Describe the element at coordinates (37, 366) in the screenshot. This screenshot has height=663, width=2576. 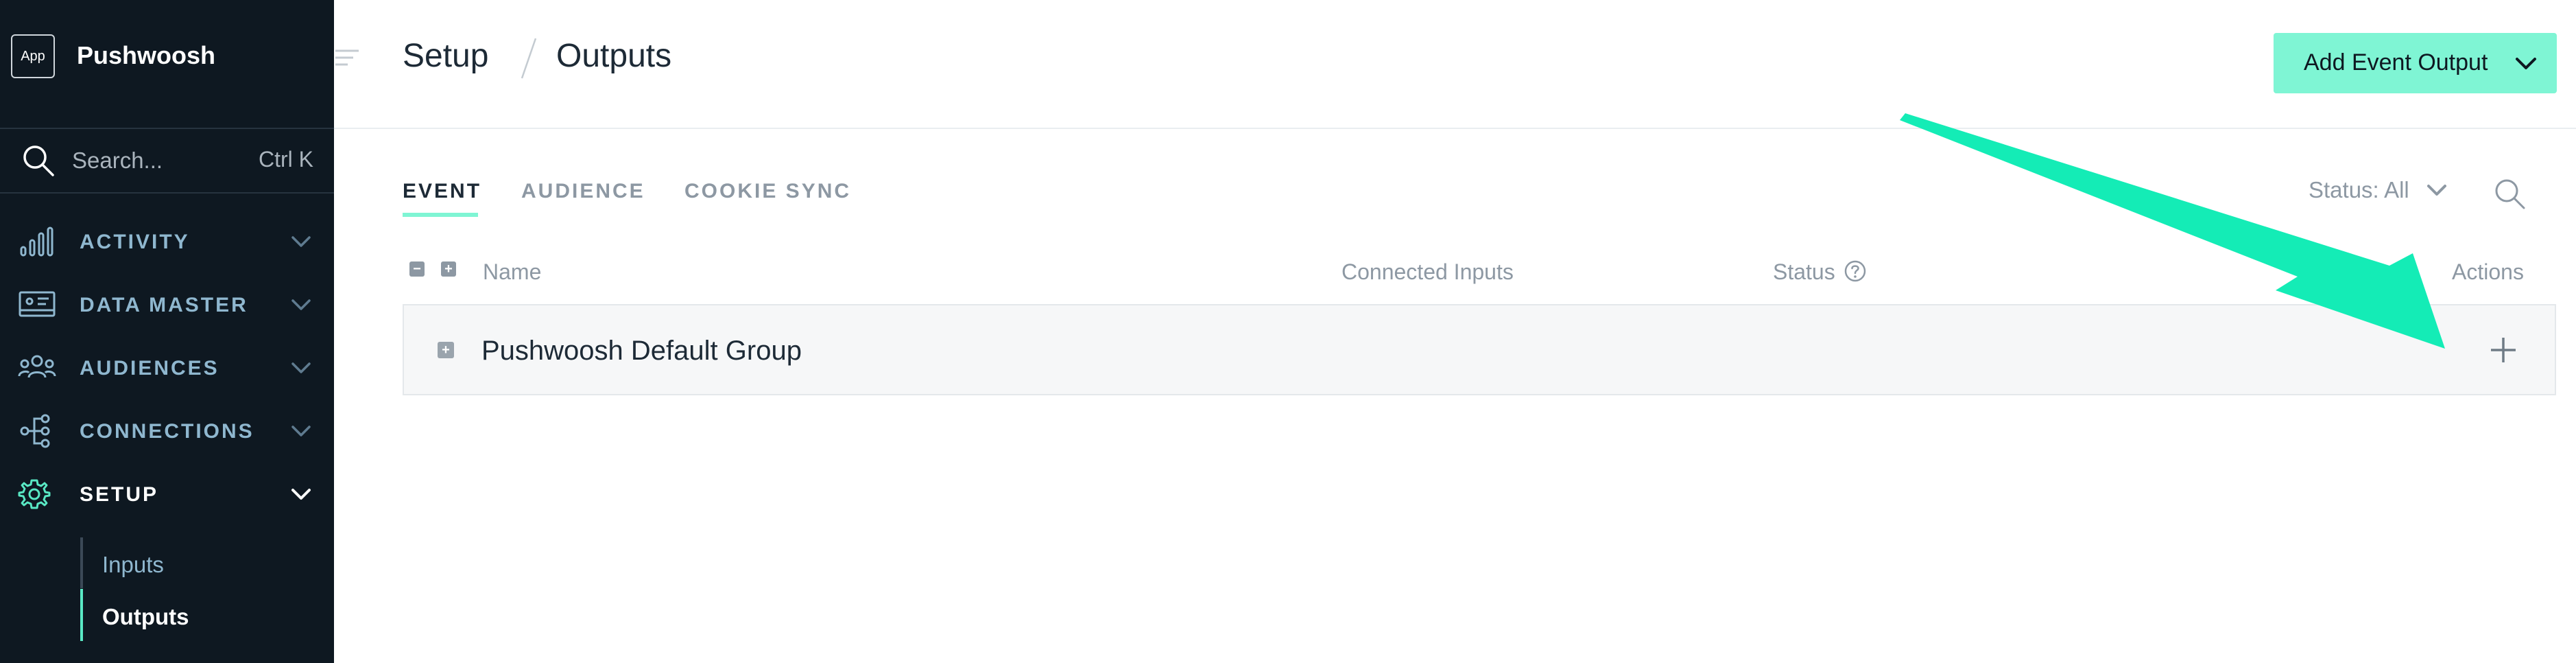
I see `audiences-icon` at that location.